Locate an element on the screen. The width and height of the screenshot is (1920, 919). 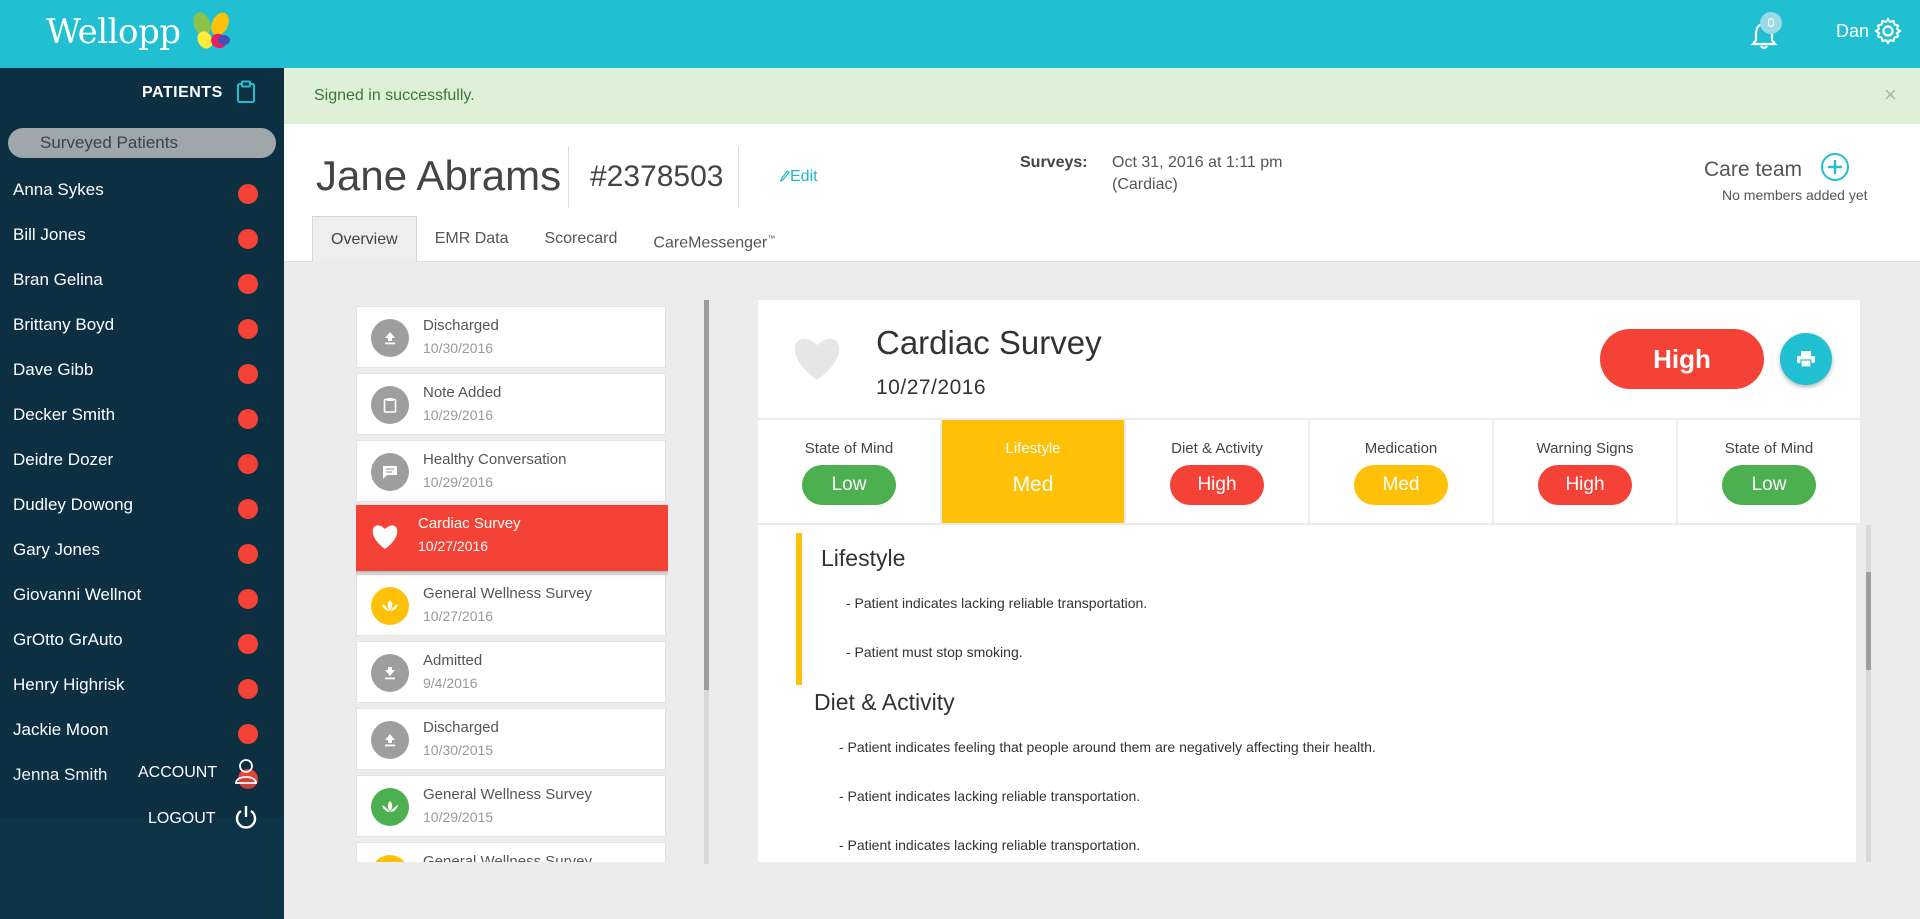
patient-list-item: Giovanni Wellnot is located at coordinates (142, 595).